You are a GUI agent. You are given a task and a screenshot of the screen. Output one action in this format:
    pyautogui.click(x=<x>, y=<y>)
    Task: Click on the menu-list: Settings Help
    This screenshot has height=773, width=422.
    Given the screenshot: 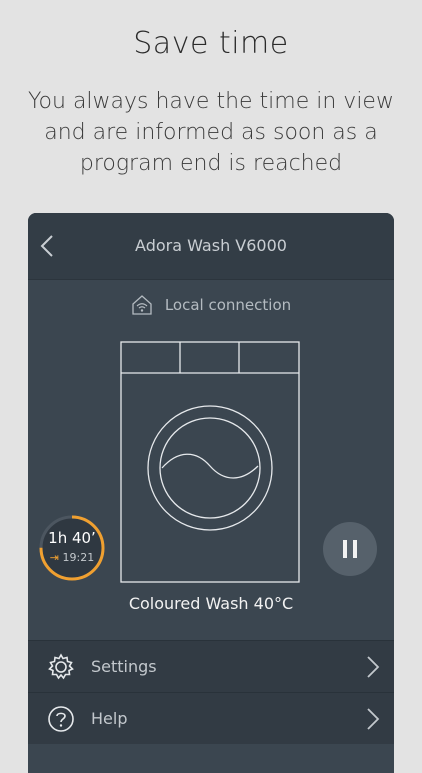 What is the action you would take?
    pyautogui.click(x=211, y=692)
    